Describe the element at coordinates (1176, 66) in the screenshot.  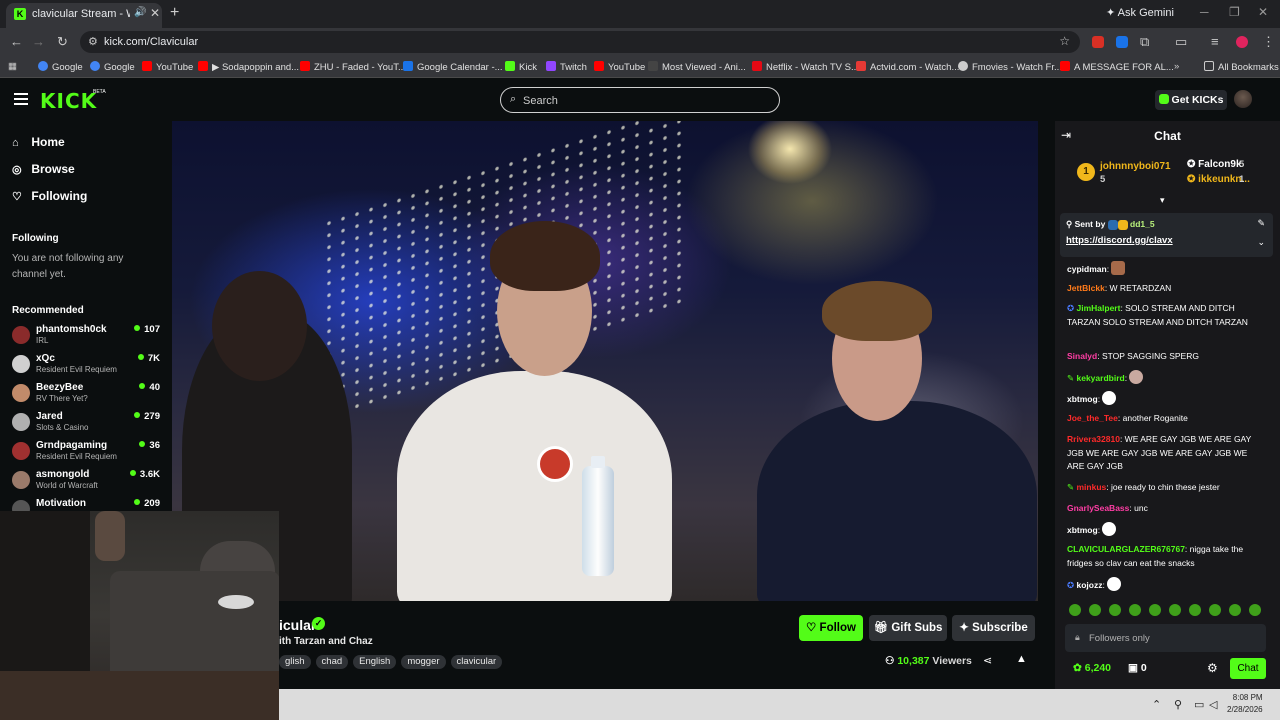
I see `more-bookmarks-icon: »` at that location.